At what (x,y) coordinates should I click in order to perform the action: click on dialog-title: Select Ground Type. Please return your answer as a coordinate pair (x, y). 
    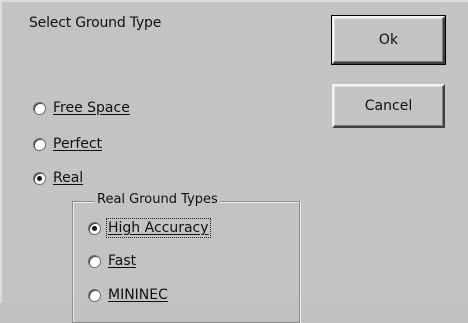
    Looking at the image, I should click on (95, 23).